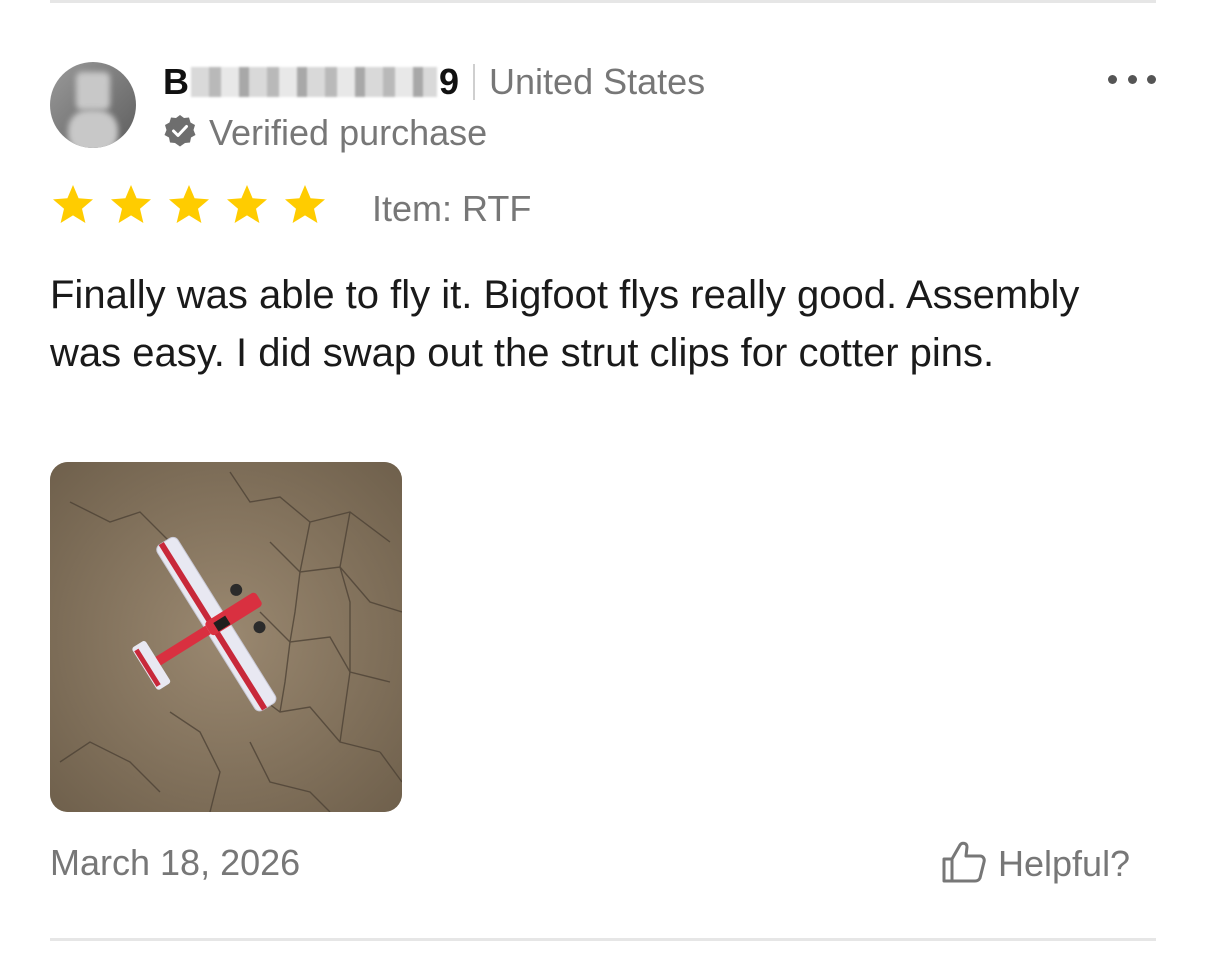  What do you see at coordinates (597, 81) in the screenshot?
I see `reviewer-country: United States` at bounding box center [597, 81].